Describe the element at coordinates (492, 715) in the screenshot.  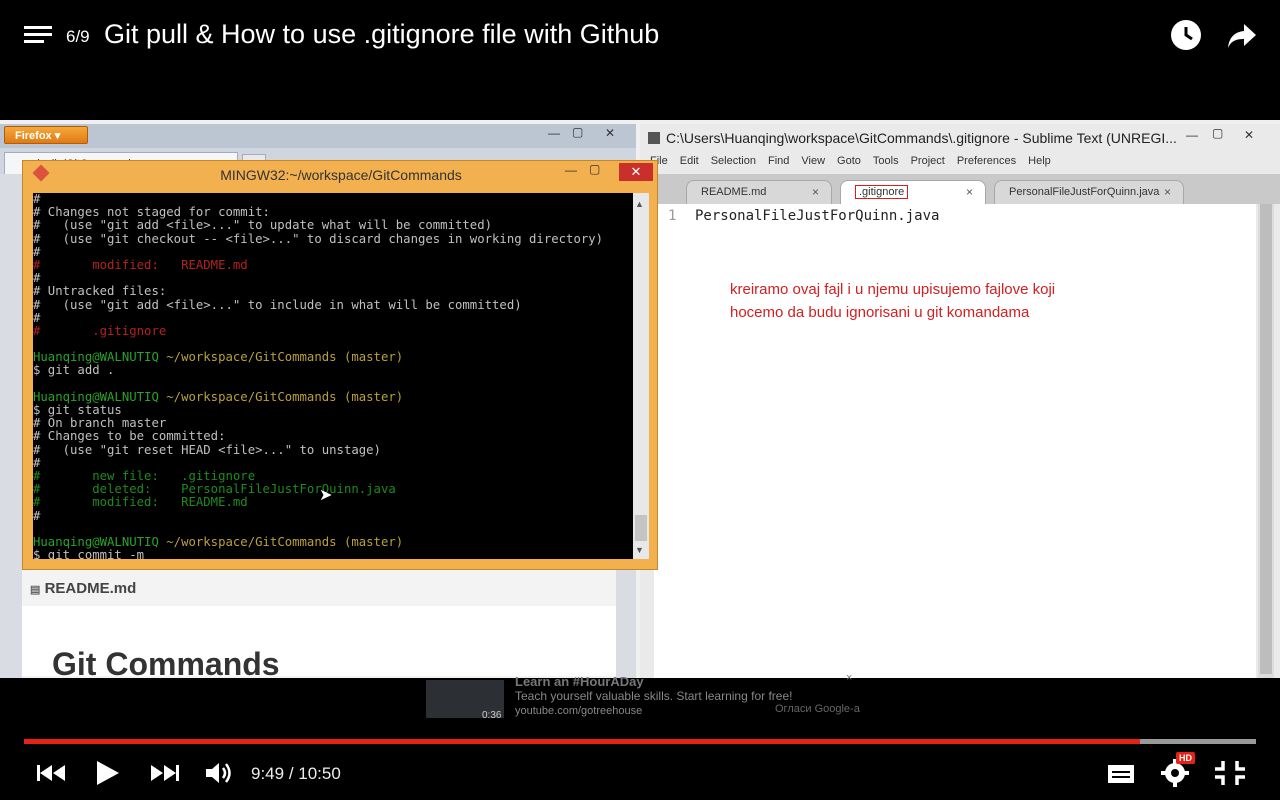
I see `ad-duration: 0:36` at that location.